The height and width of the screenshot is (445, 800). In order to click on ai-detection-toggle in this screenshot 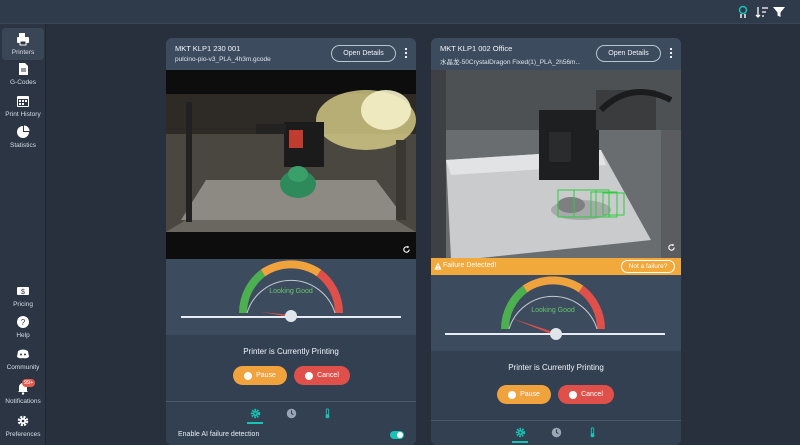, I will do `click(397, 435)`.